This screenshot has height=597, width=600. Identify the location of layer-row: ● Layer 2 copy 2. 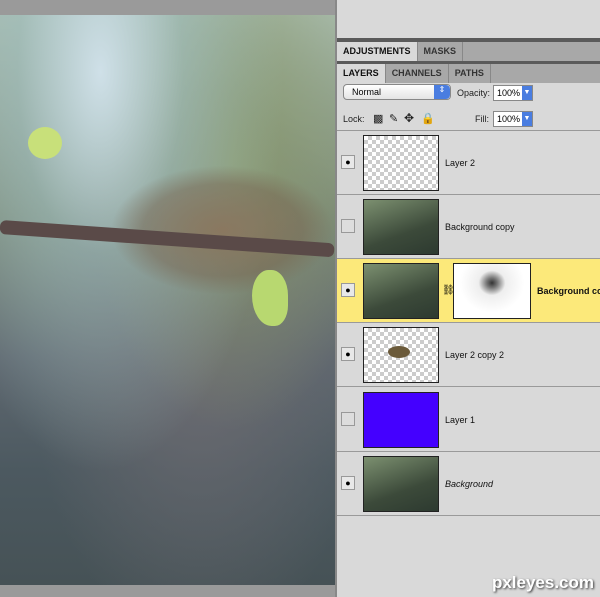
(468, 355).